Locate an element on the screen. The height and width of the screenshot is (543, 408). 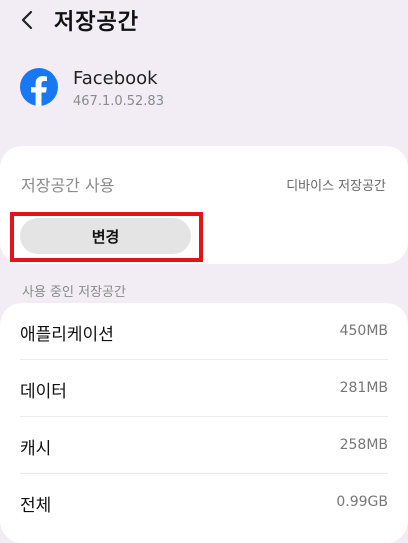
app-name: Facebook is located at coordinates (115, 78).